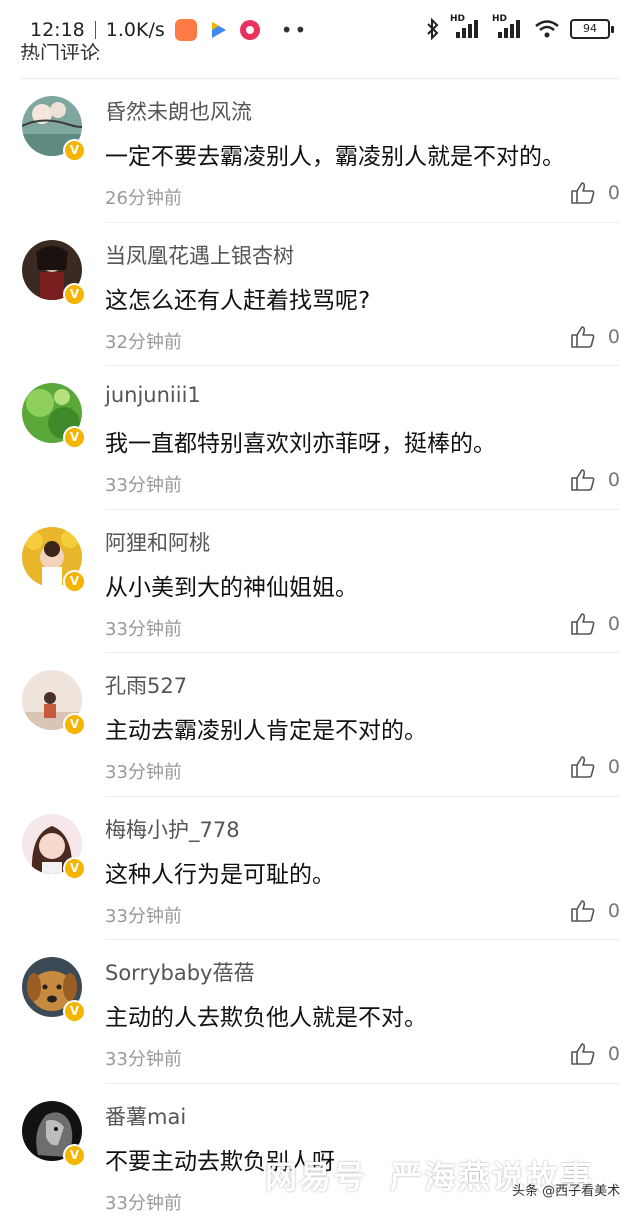  Describe the element at coordinates (316, 1177) in the screenshot. I see `watermark-brand: 网易号` at that location.